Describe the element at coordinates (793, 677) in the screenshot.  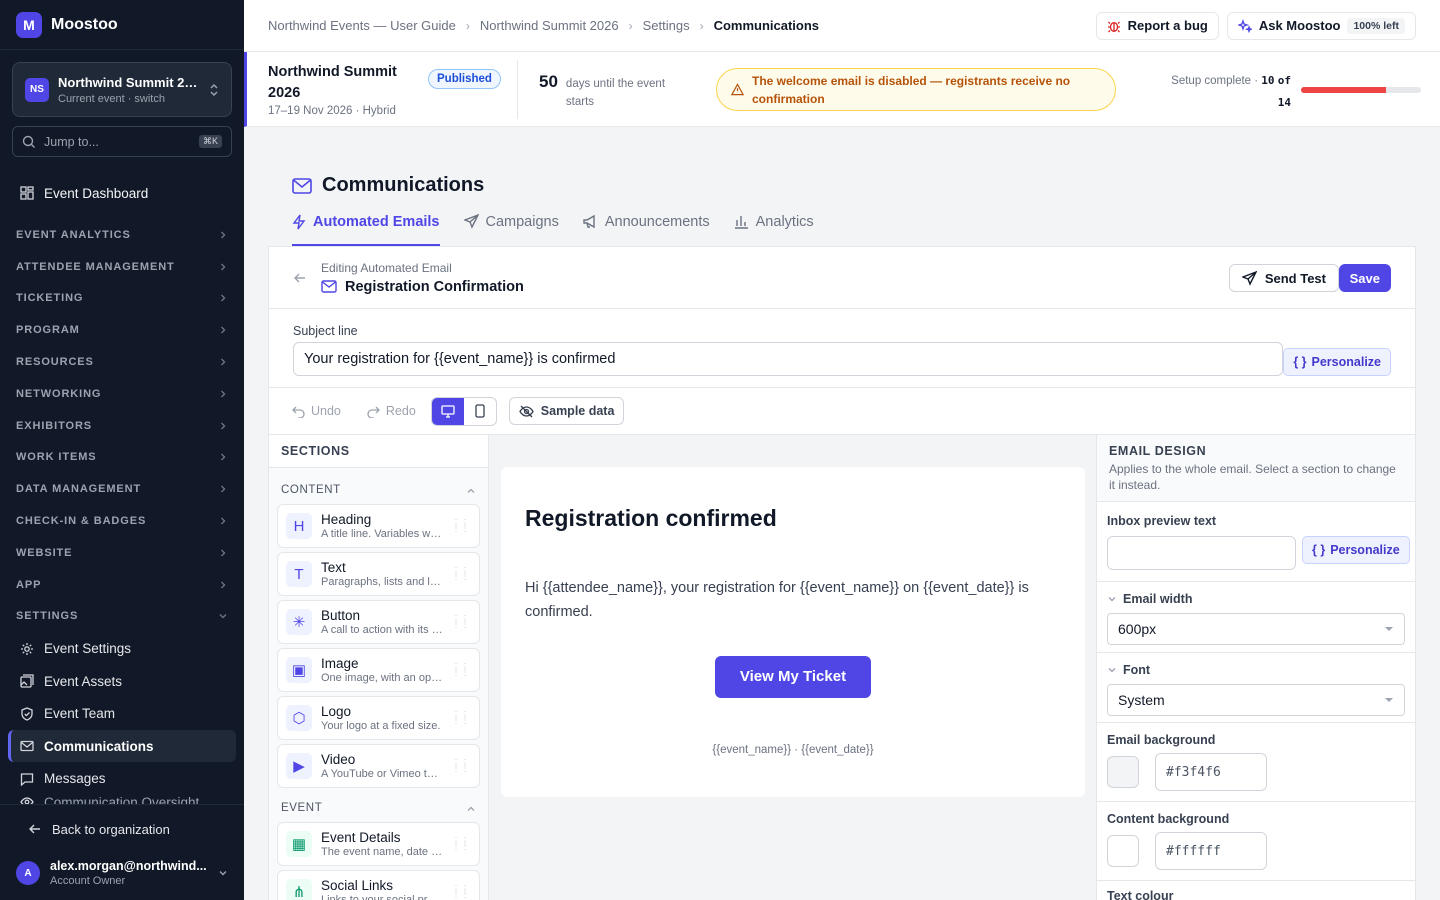
I see `view-ticket-button: View My Ticket` at that location.